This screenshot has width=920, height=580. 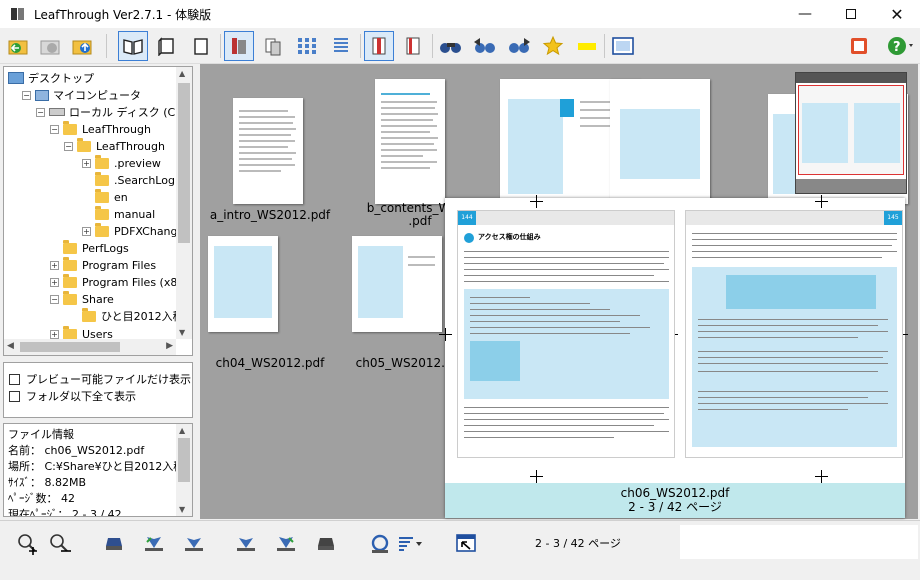 I want to click on page-status: 2 - 3 / 42 ページ, so click(x=578, y=543).